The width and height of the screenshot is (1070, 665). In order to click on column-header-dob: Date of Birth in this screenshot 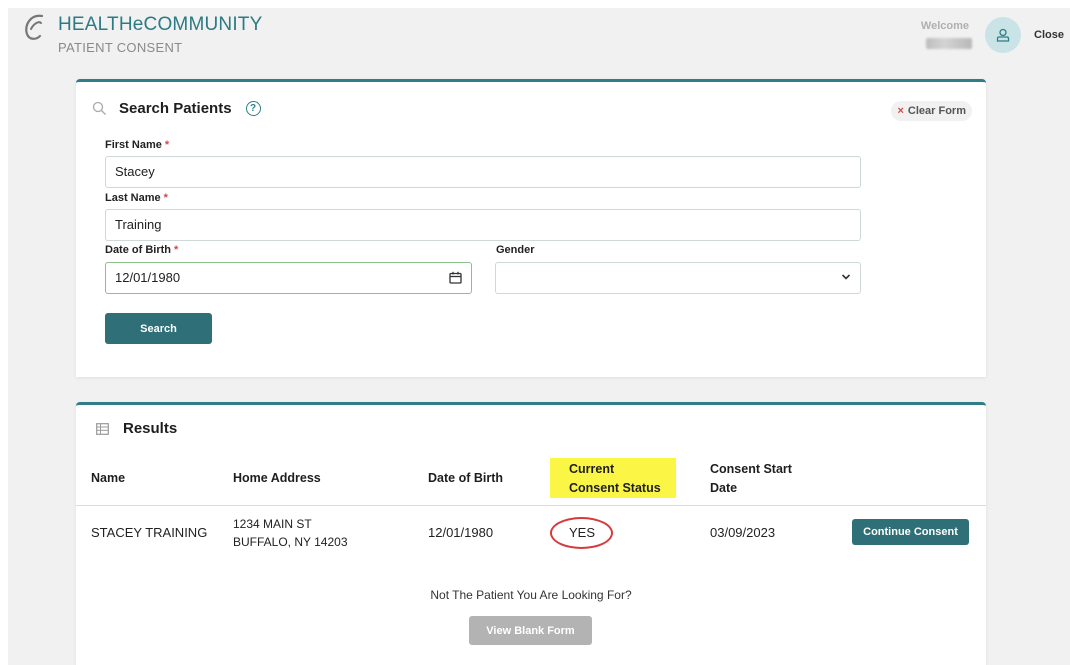, I will do `click(465, 478)`.